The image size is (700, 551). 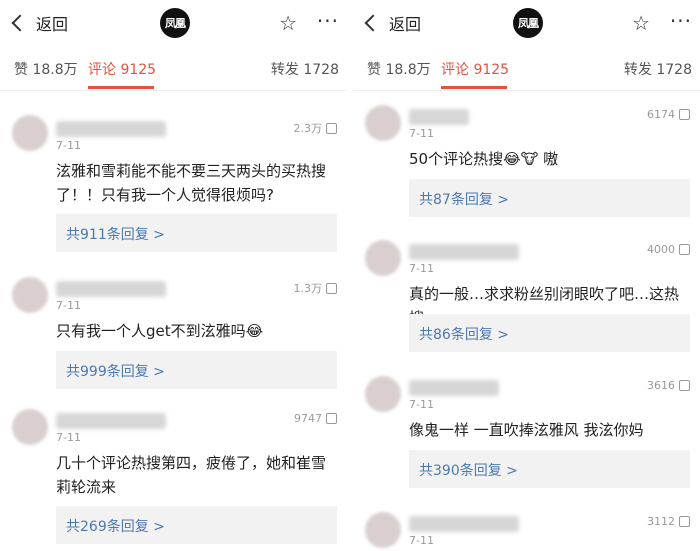 What do you see at coordinates (115, 372) in the screenshot?
I see `replies-label: 共999条回复 >` at bounding box center [115, 372].